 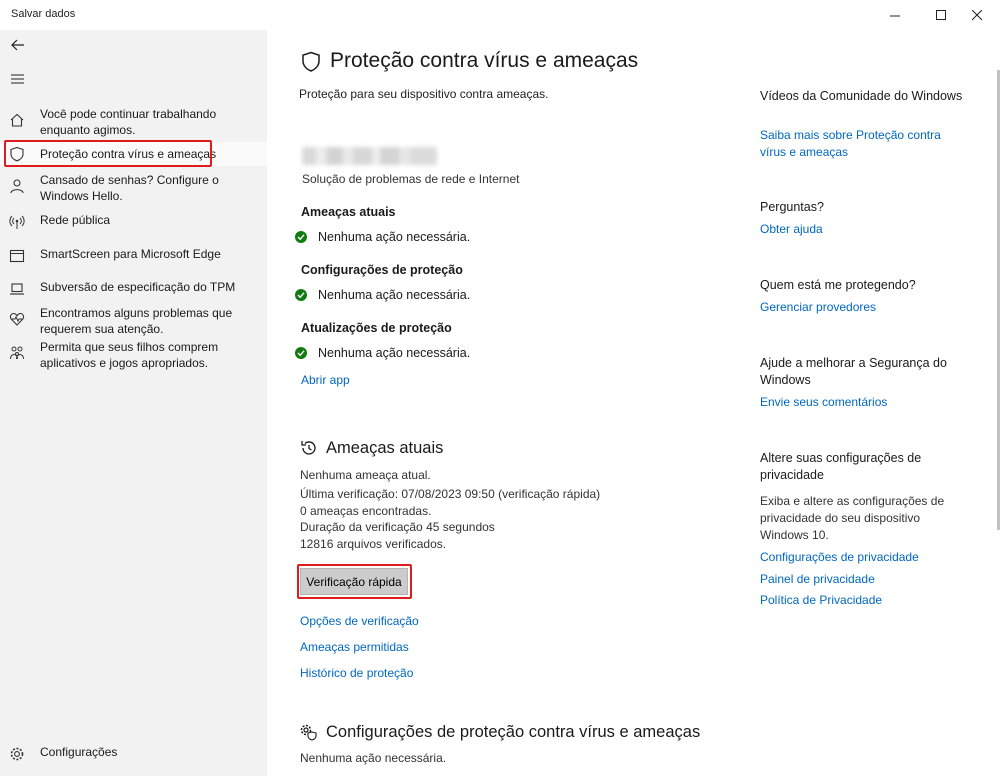 I want to click on open-app-link: Abrir app, so click(x=325, y=380).